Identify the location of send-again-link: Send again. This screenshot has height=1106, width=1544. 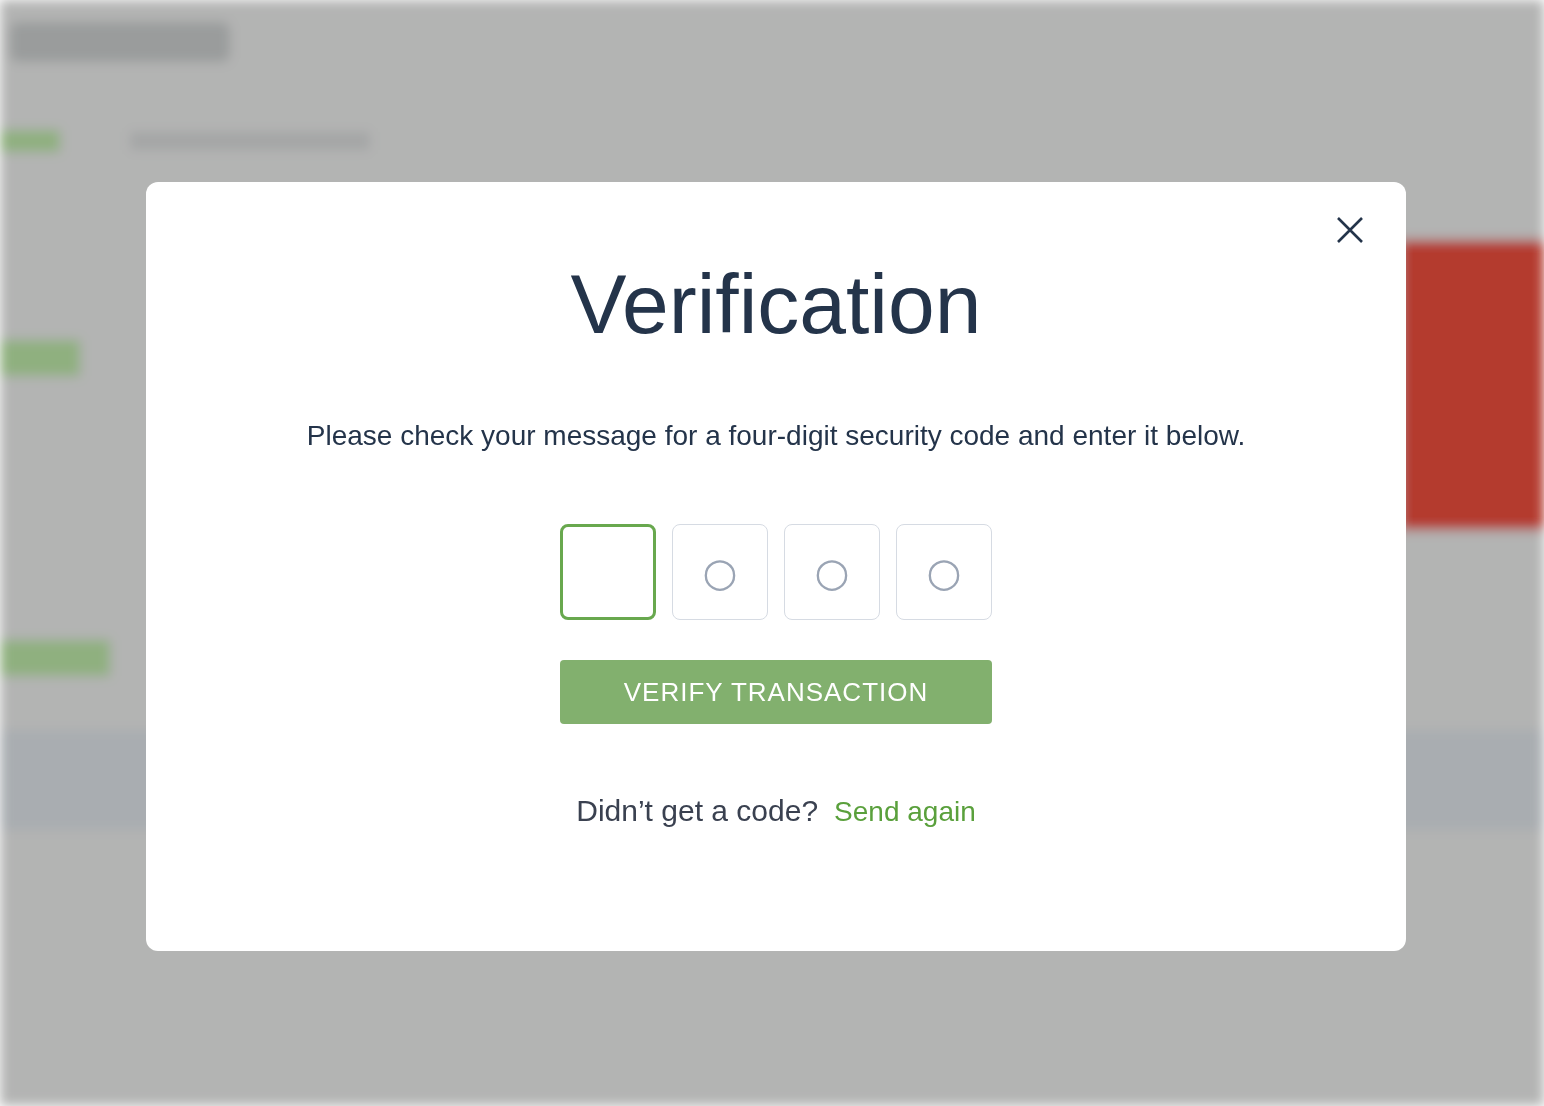
(905, 812).